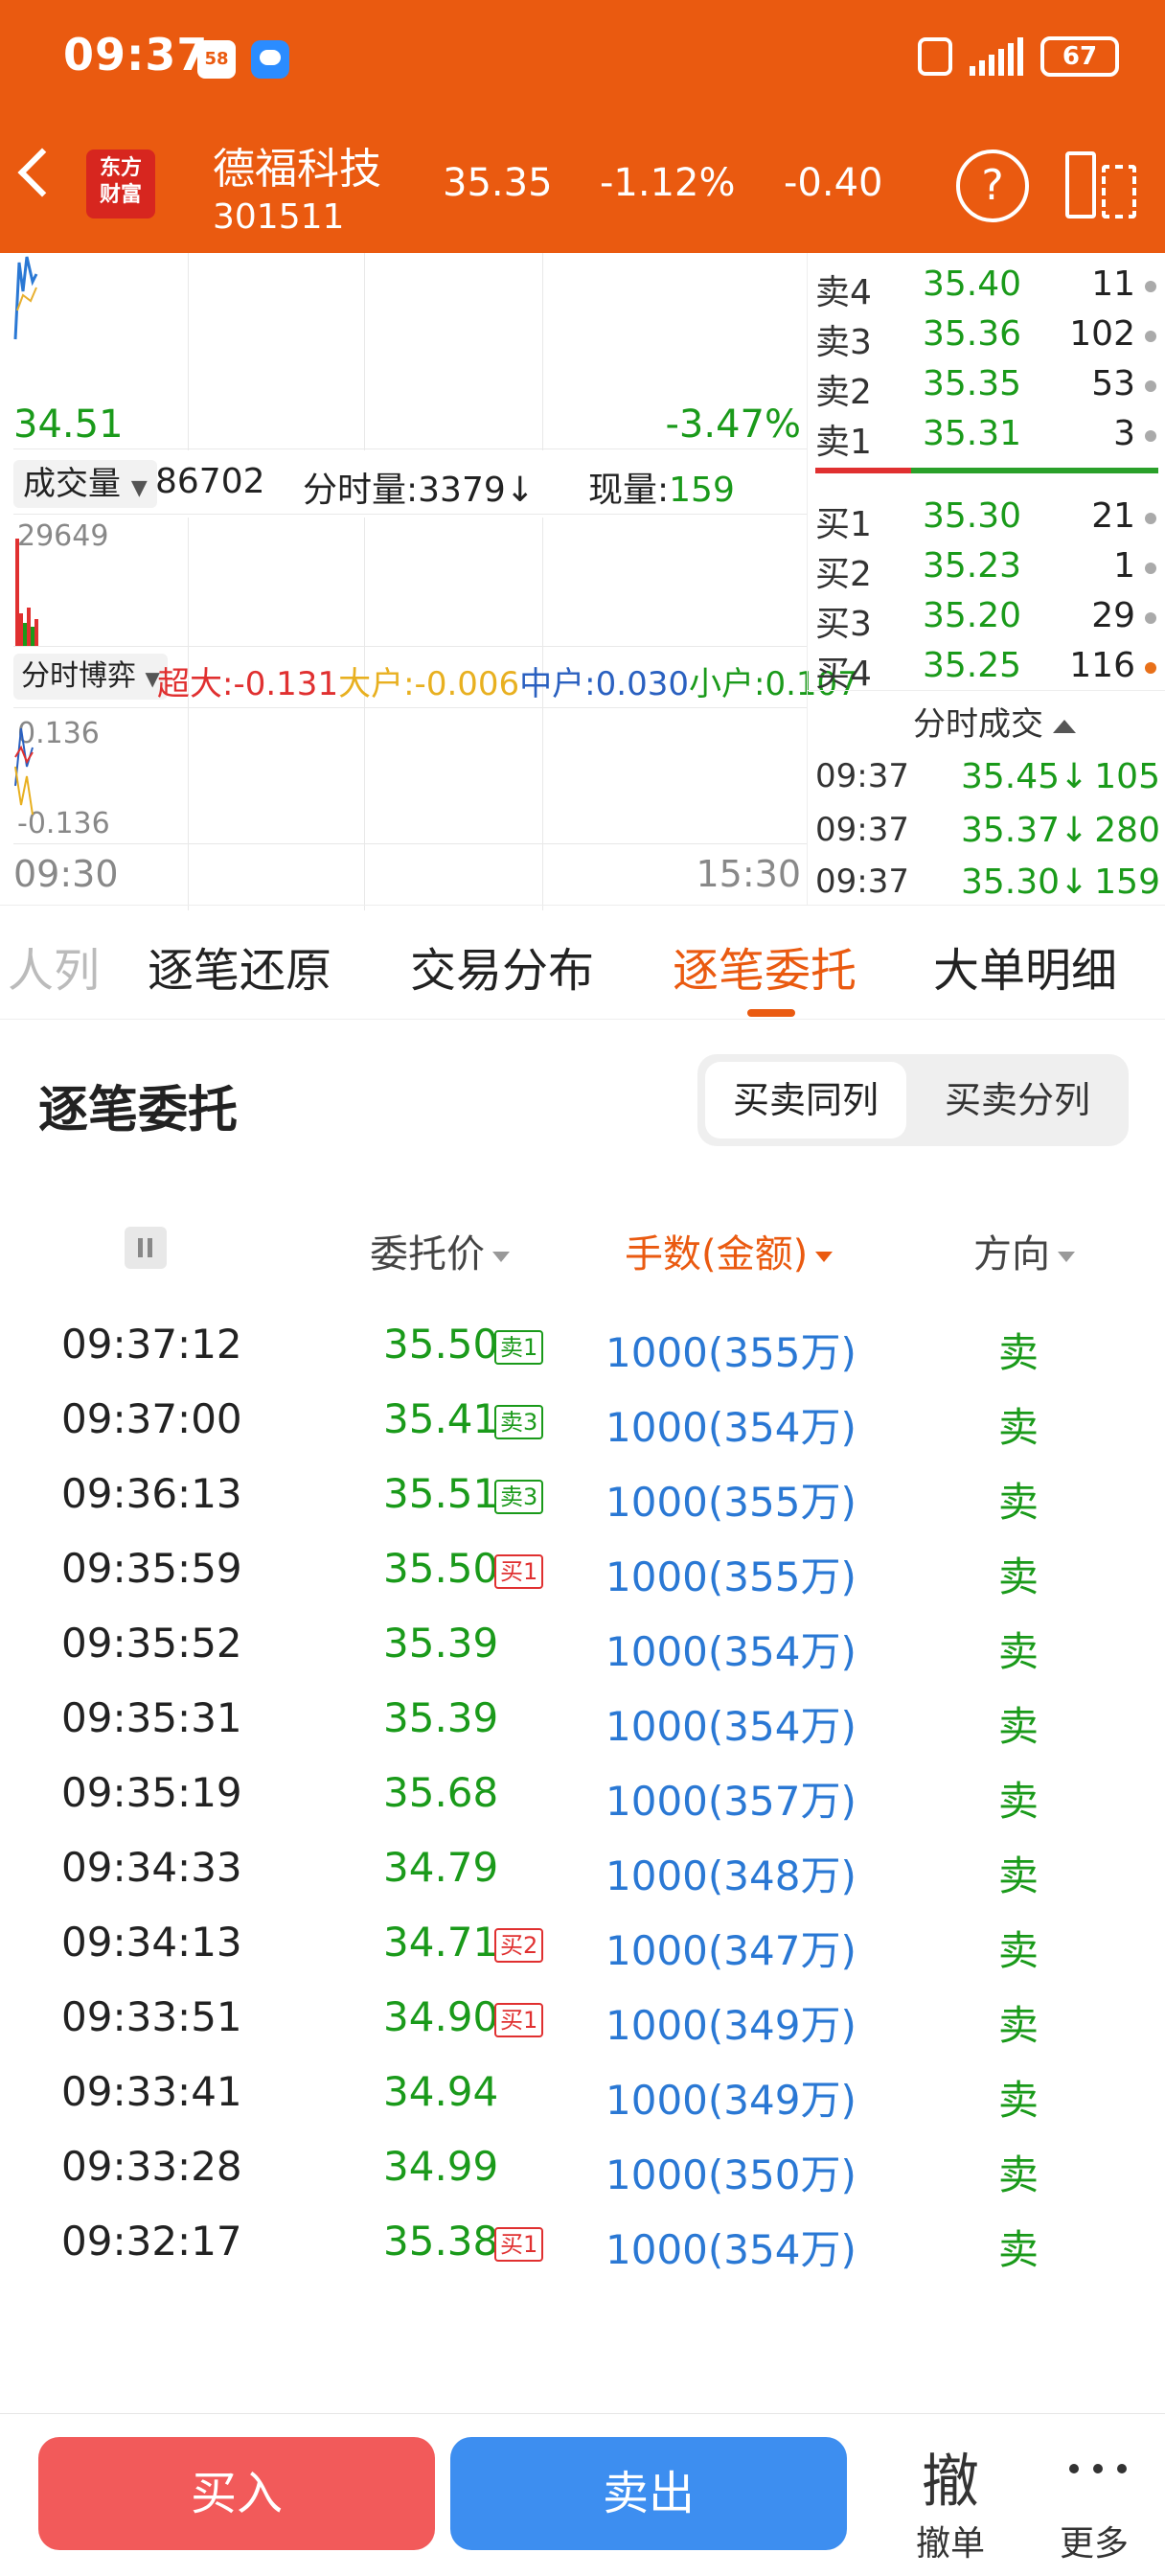  What do you see at coordinates (862, 881) in the screenshot?
I see `trade-time: 09:37` at bounding box center [862, 881].